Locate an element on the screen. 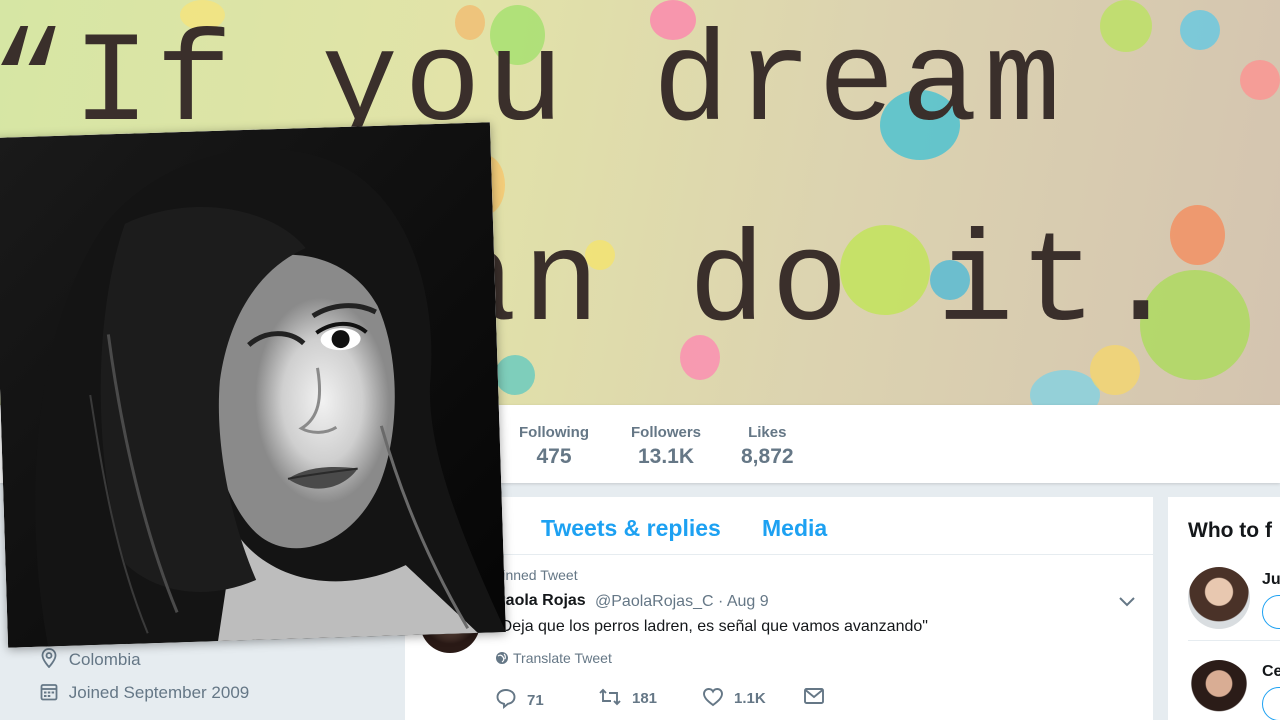 The width and height of the screenshot is (1280, 720). stat-likes-value: 8,872 is located at coordinates (767, 456).